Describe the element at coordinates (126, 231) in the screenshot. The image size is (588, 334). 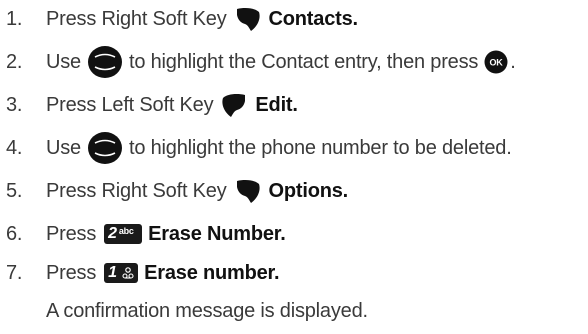
I see `key-letters: abc` at that location.